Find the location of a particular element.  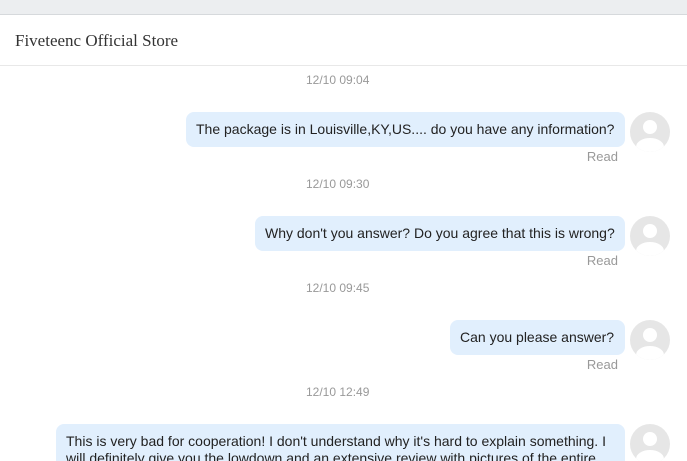

store-name-title: Fiveteenc Official Store is located at coordinates (96, 41).